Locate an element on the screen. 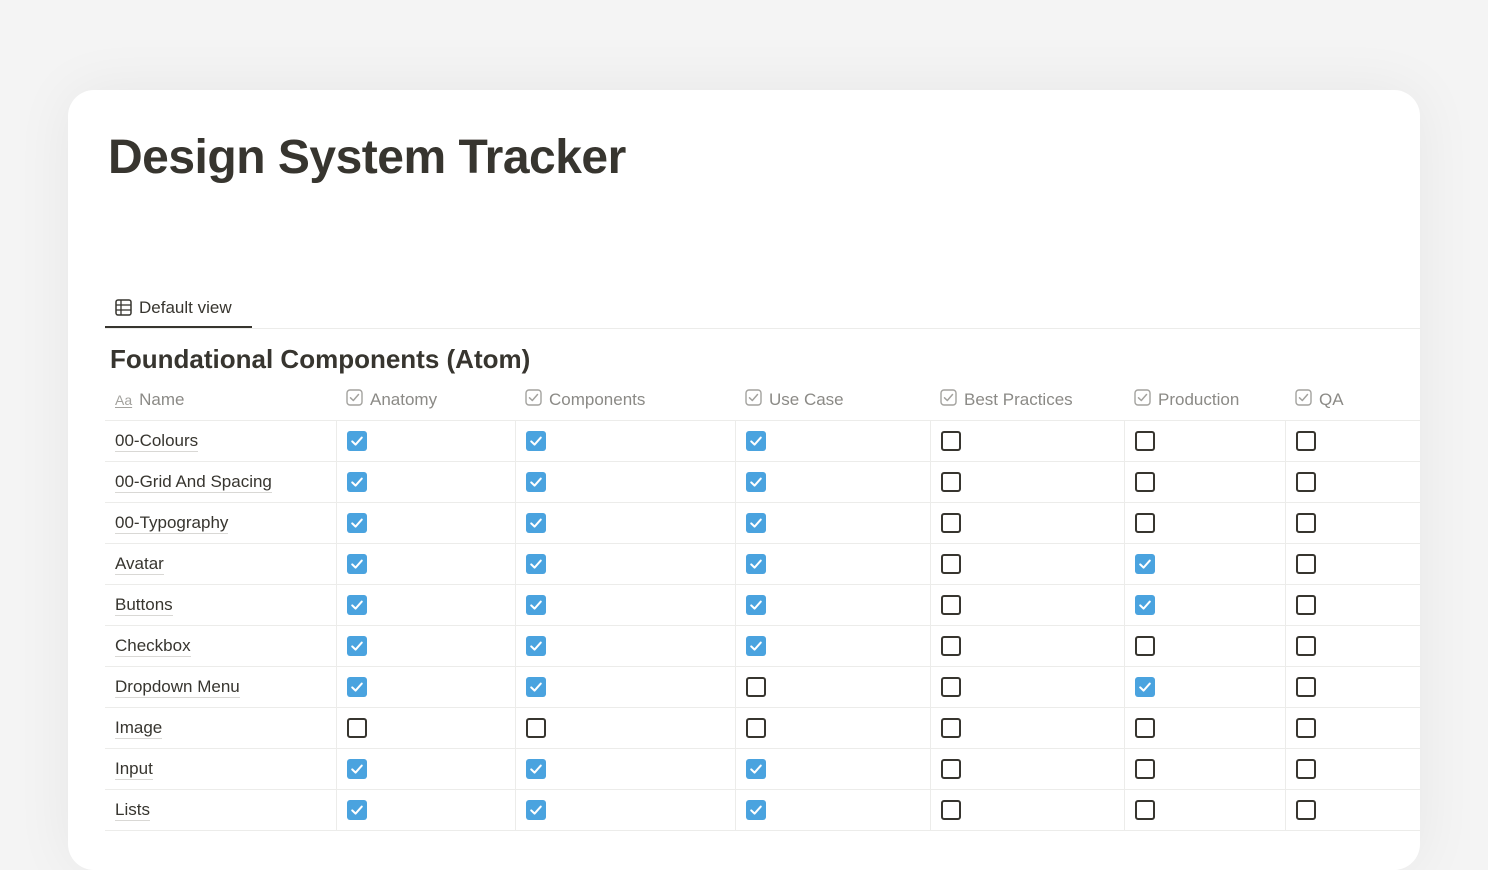  column-header-name: Aa Name is located at coordinates (220, 400).